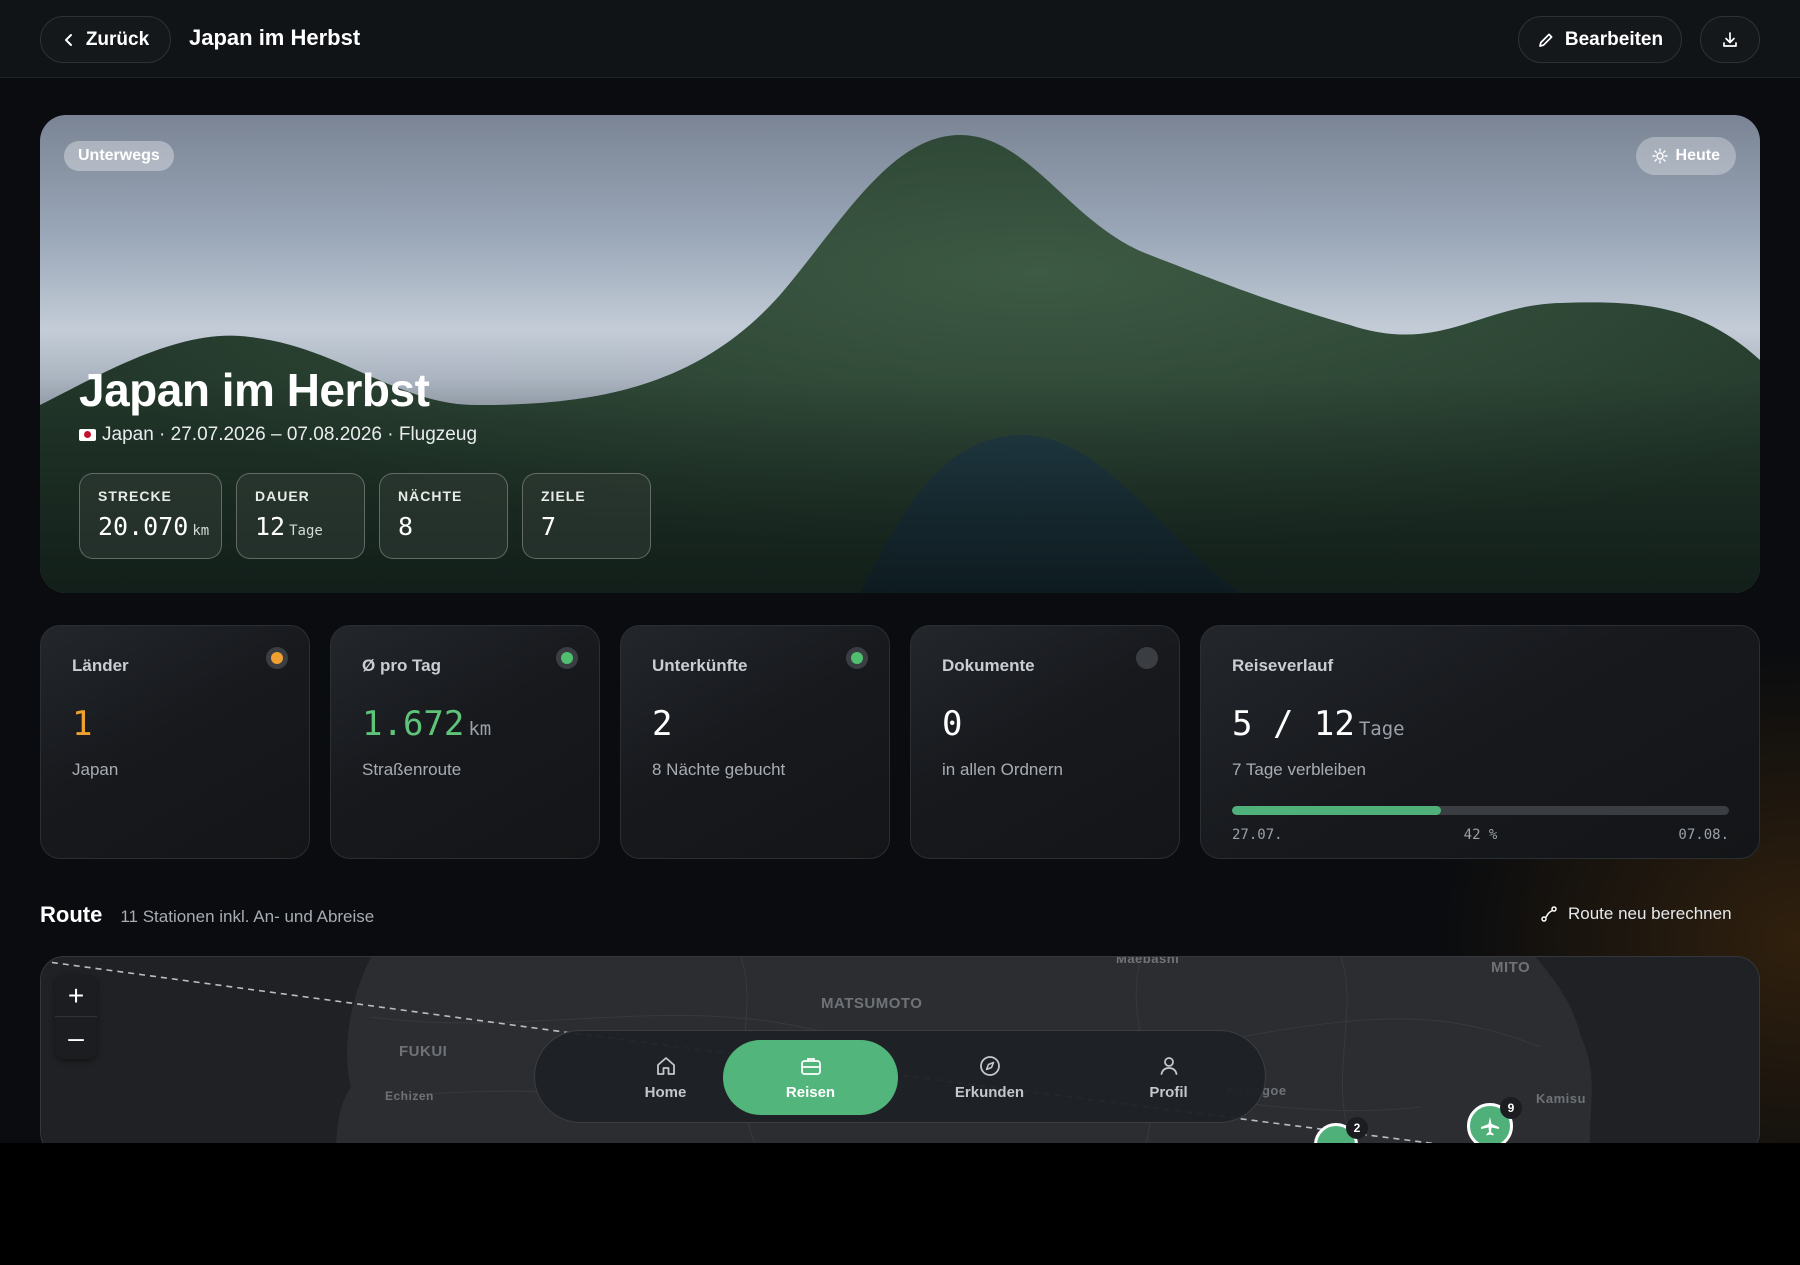 The height and width of the screenshot is (1265, 1800). I want to click on stat-label: ZIELE, so click(563, 496).